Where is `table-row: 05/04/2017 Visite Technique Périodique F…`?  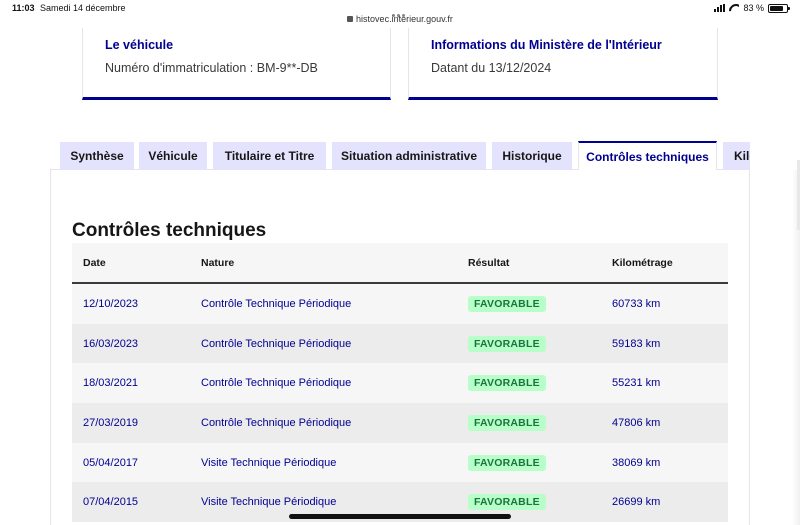
table-row: 05/04/2017 Visite Technique Périodique F… is located at coordinates (400, 462).